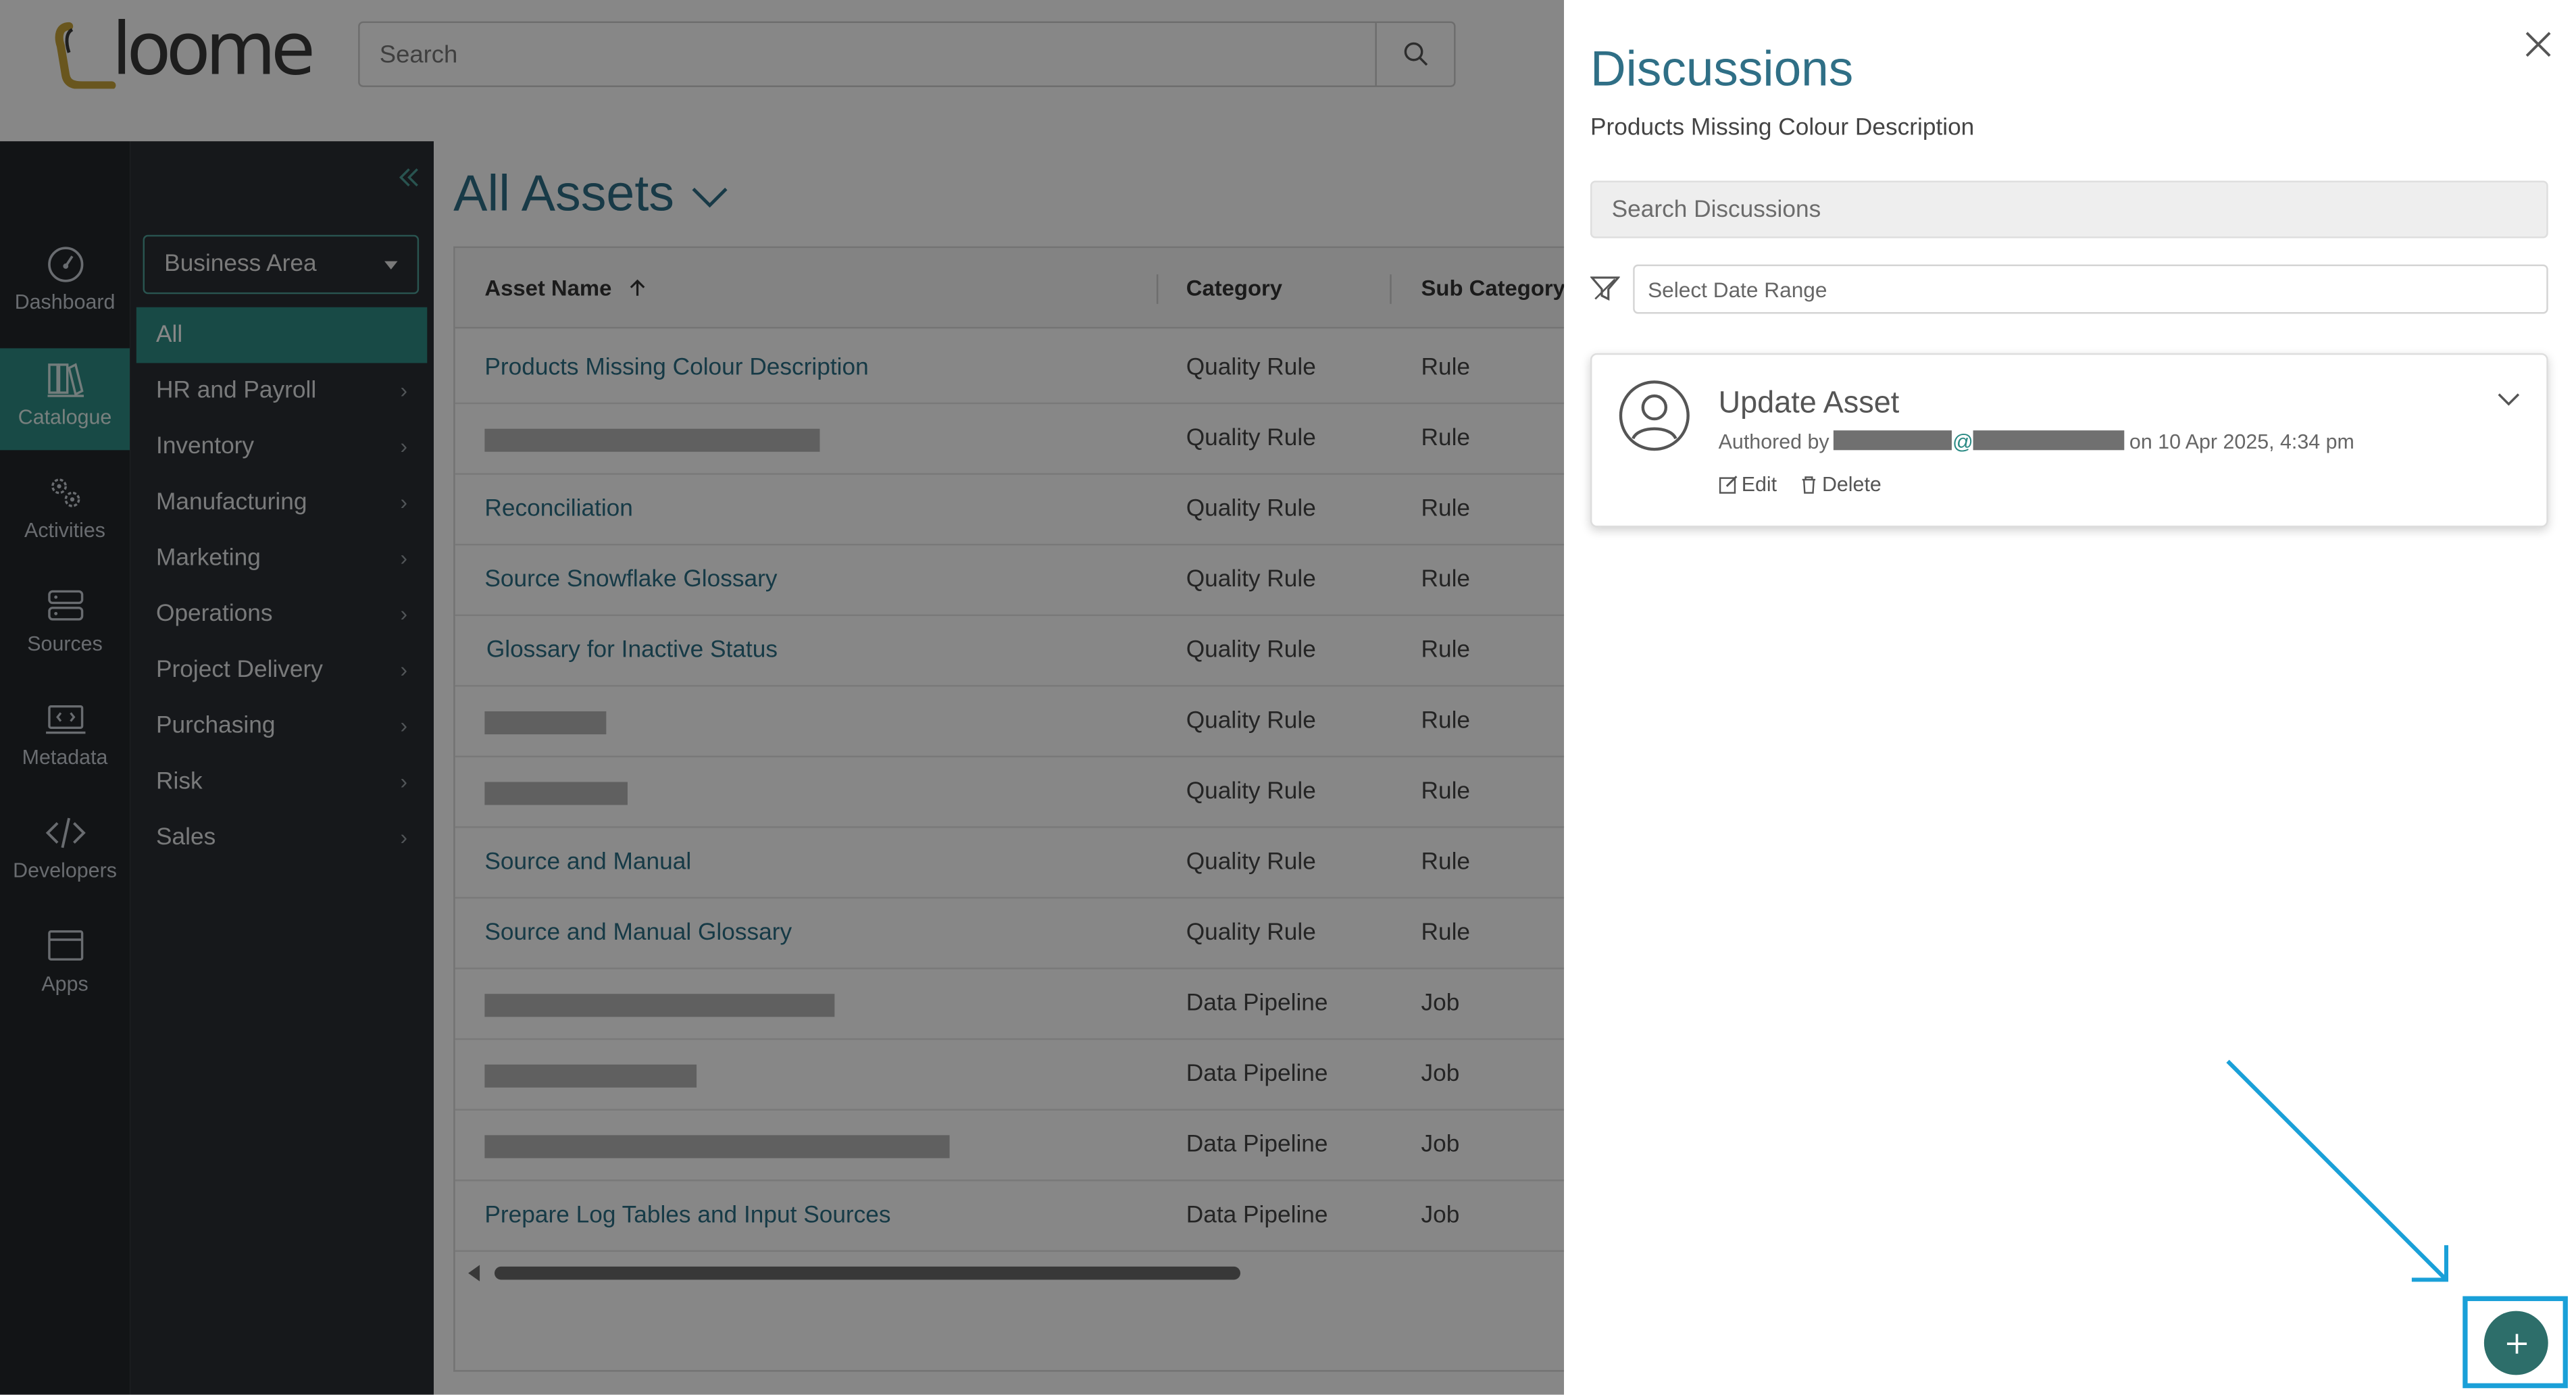 Image resolution: width=2576 pixels, height=1395 pixels. What do you see at coordinates (2090, 289) in the screenshot?
I see `date-range-input` at bounding box center [2090, 289].